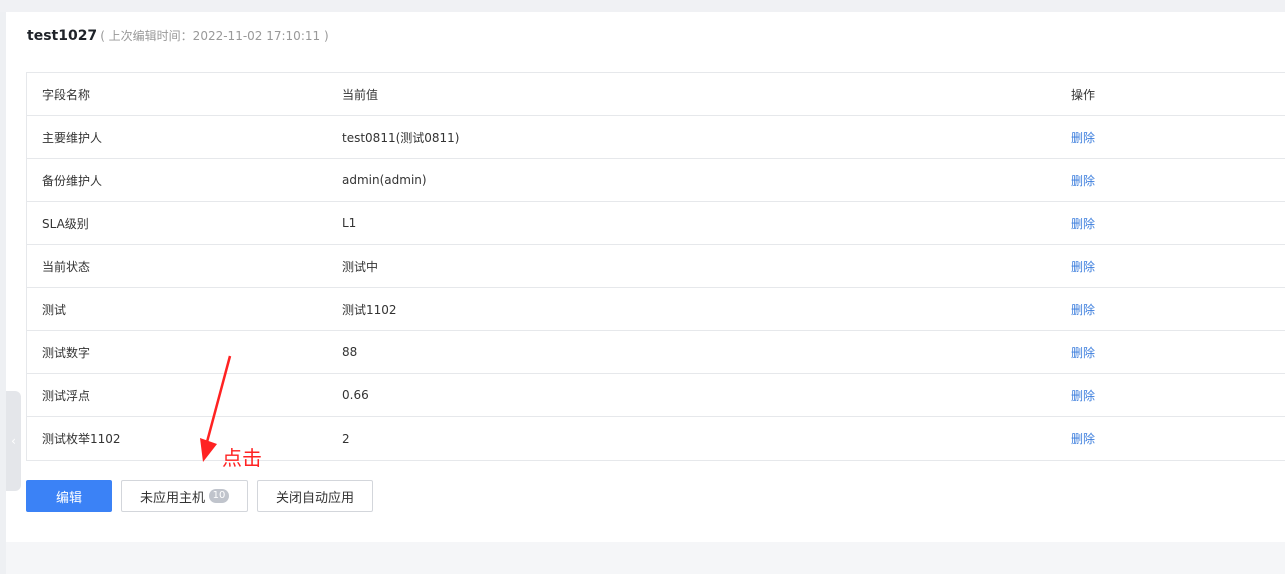  What do you see at coordinates (218, 399) in the screenshot?
I see `arrow-shaft` at bounding box center [218, 399].